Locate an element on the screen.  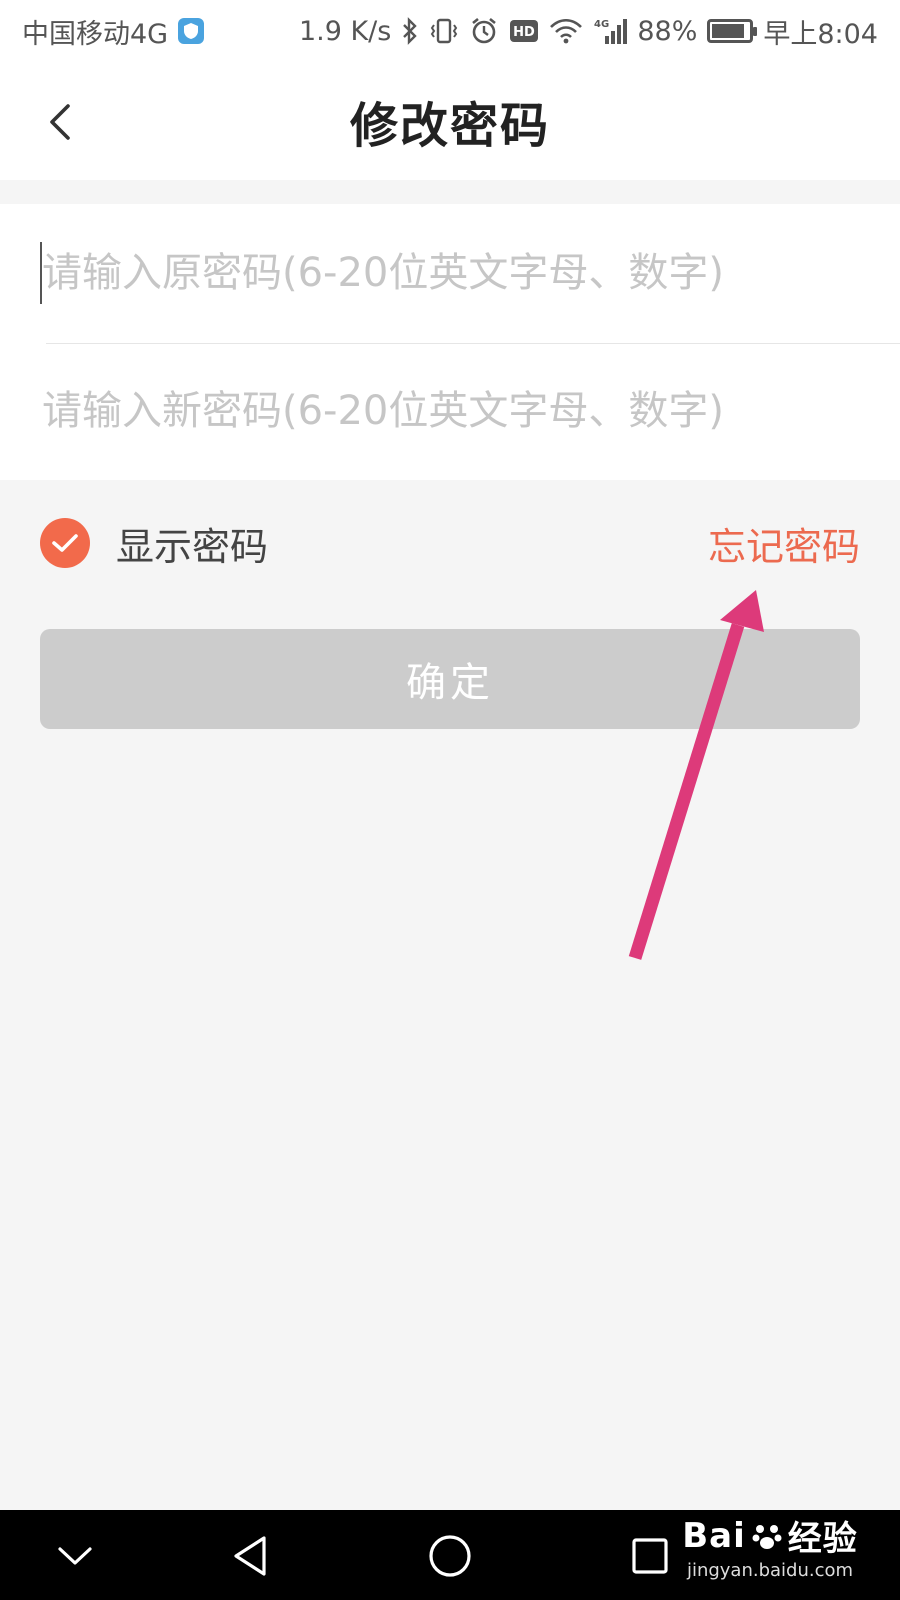
page-title: 修改密码 is located at coordinates (449, 126).